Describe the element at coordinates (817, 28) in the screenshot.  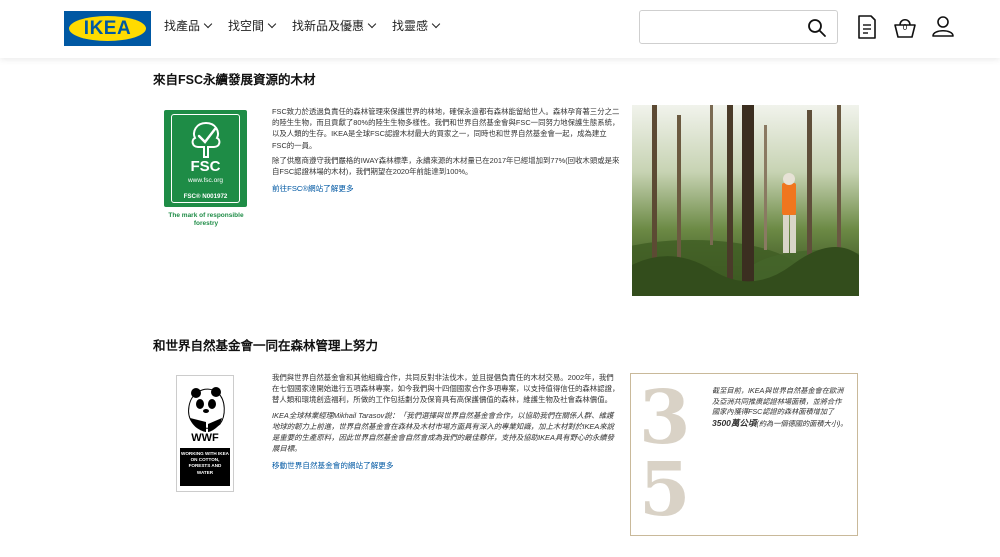
I see `search-icon` at that location.